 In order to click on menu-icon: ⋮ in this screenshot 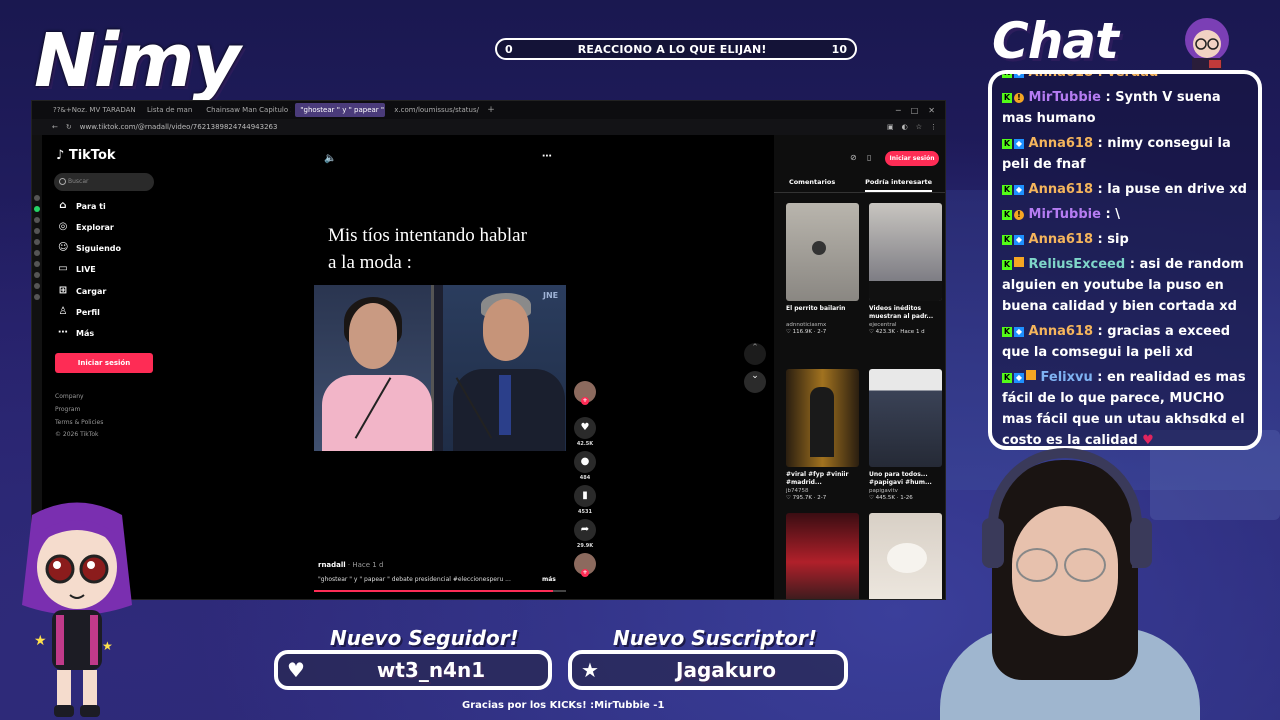, I will do `click(933, 127)`.